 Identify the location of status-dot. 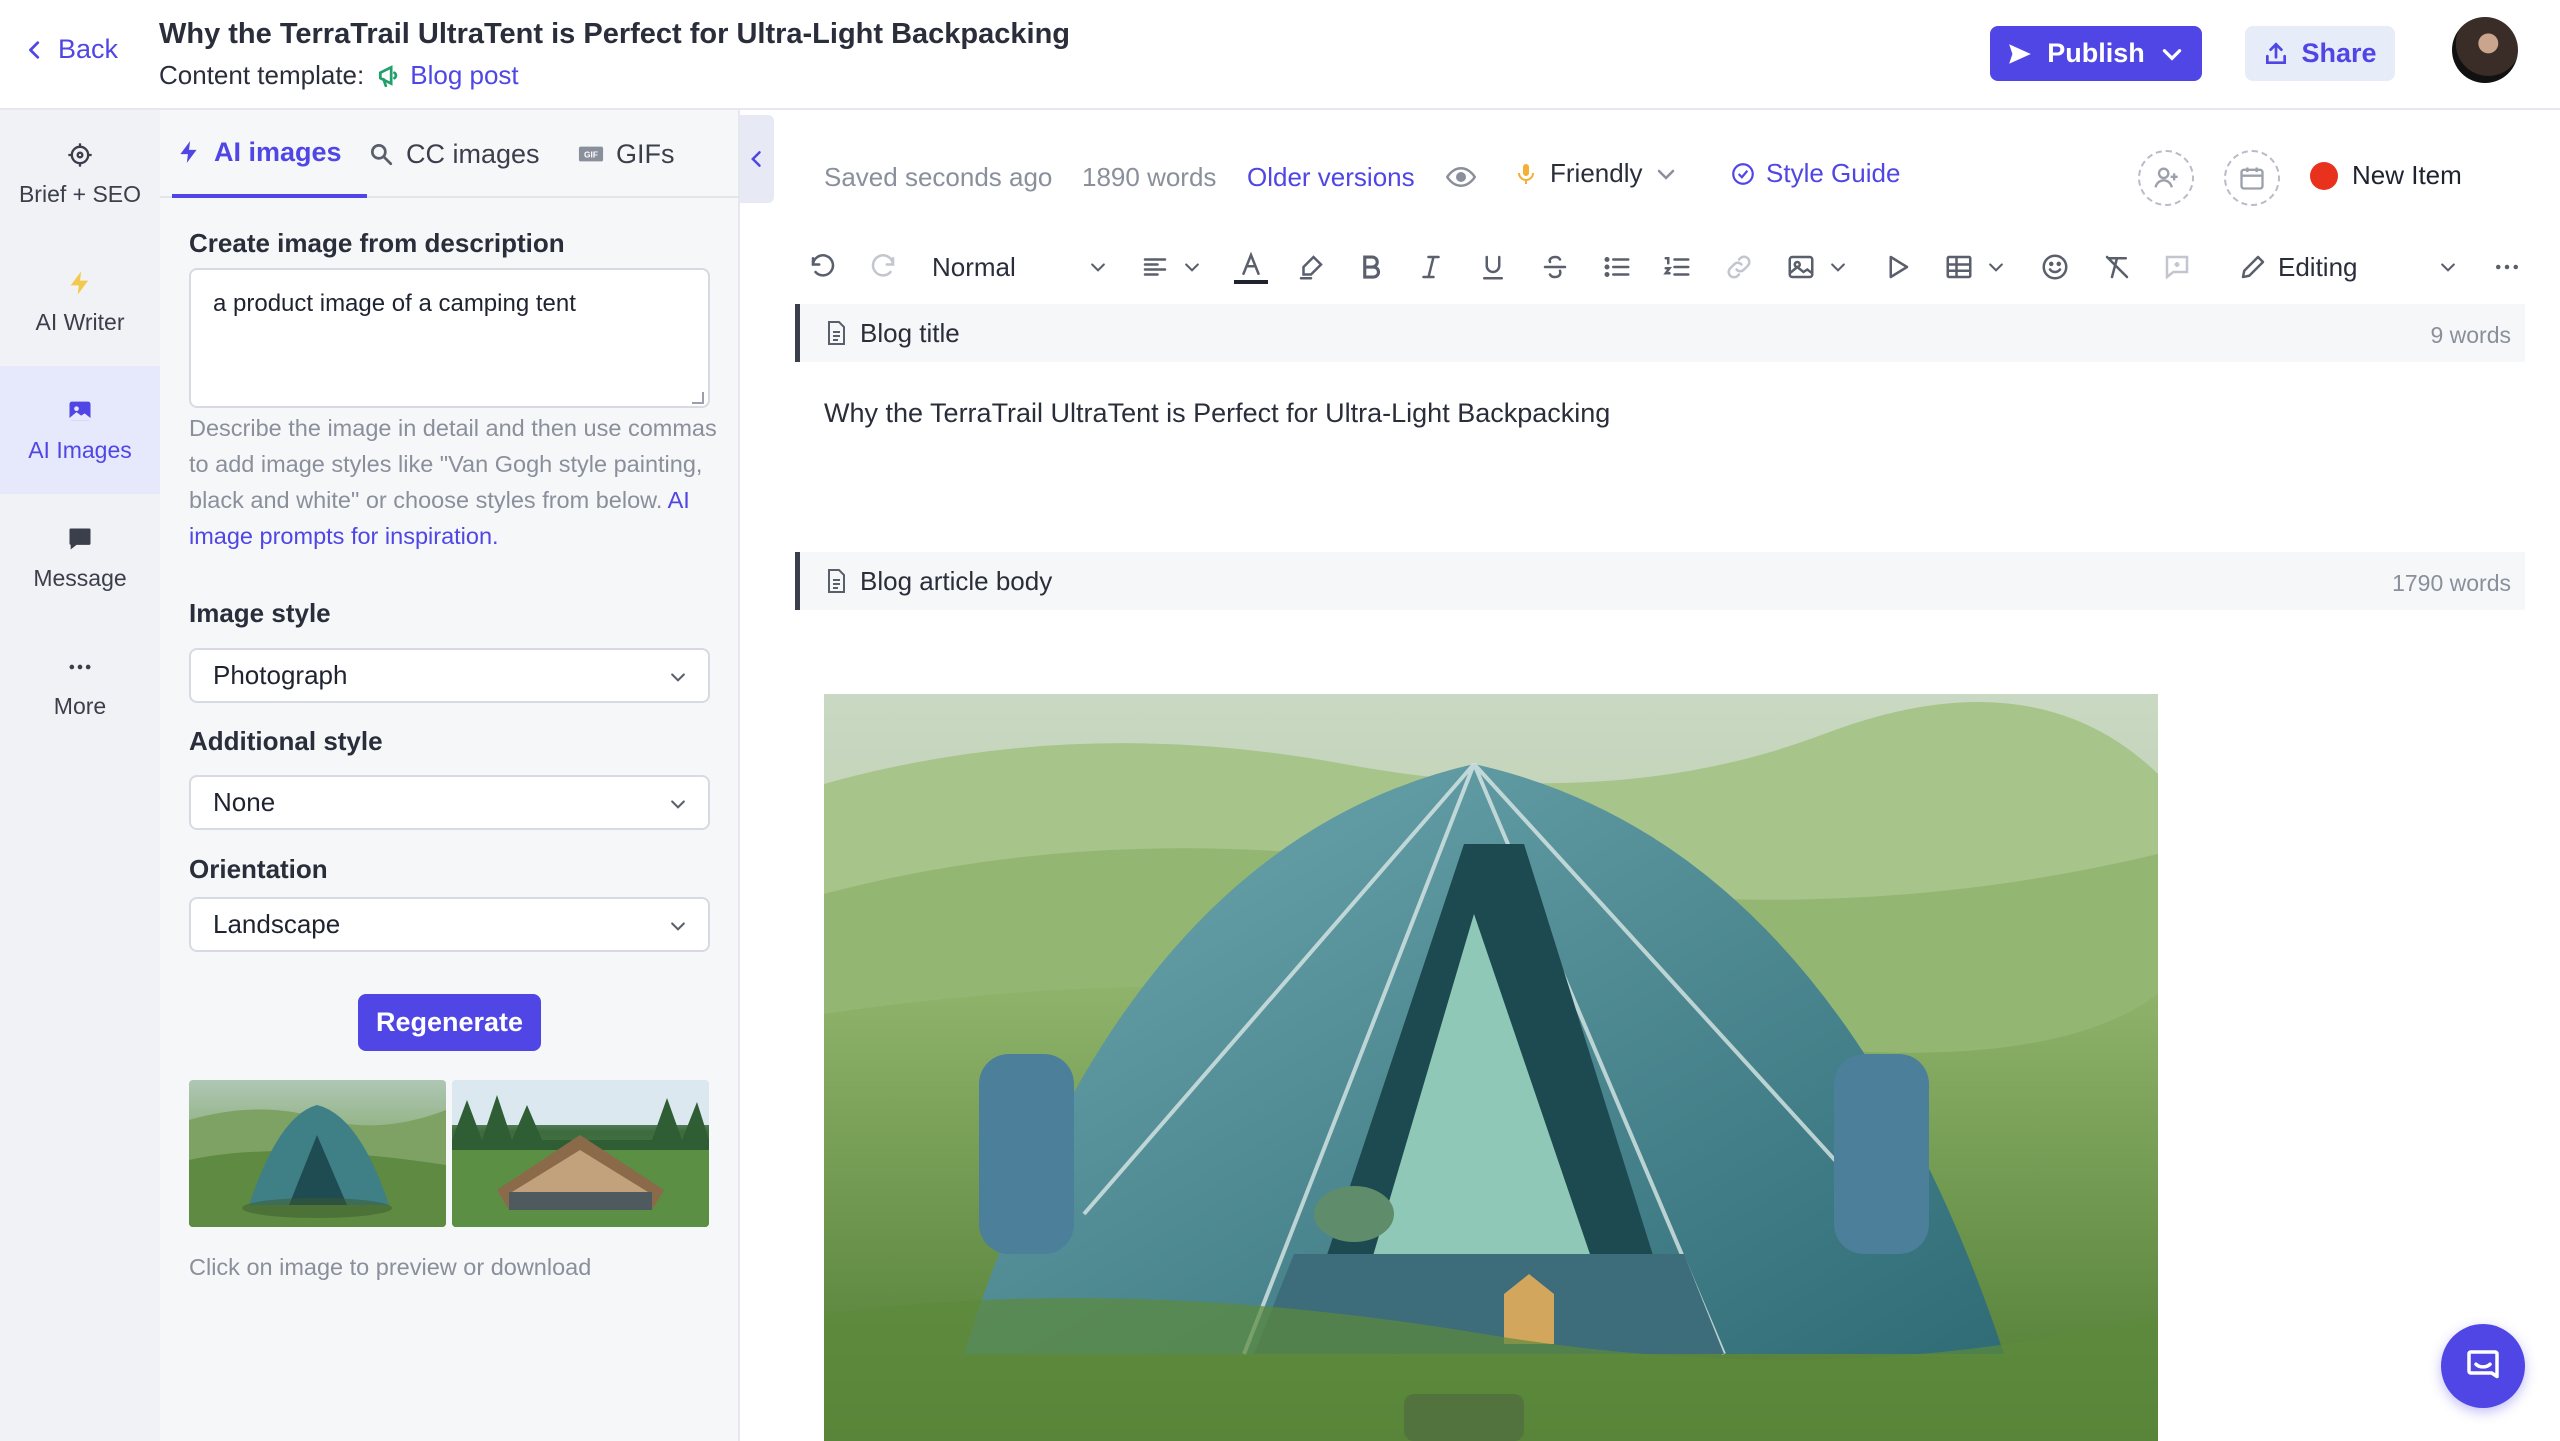
(2324, 175).